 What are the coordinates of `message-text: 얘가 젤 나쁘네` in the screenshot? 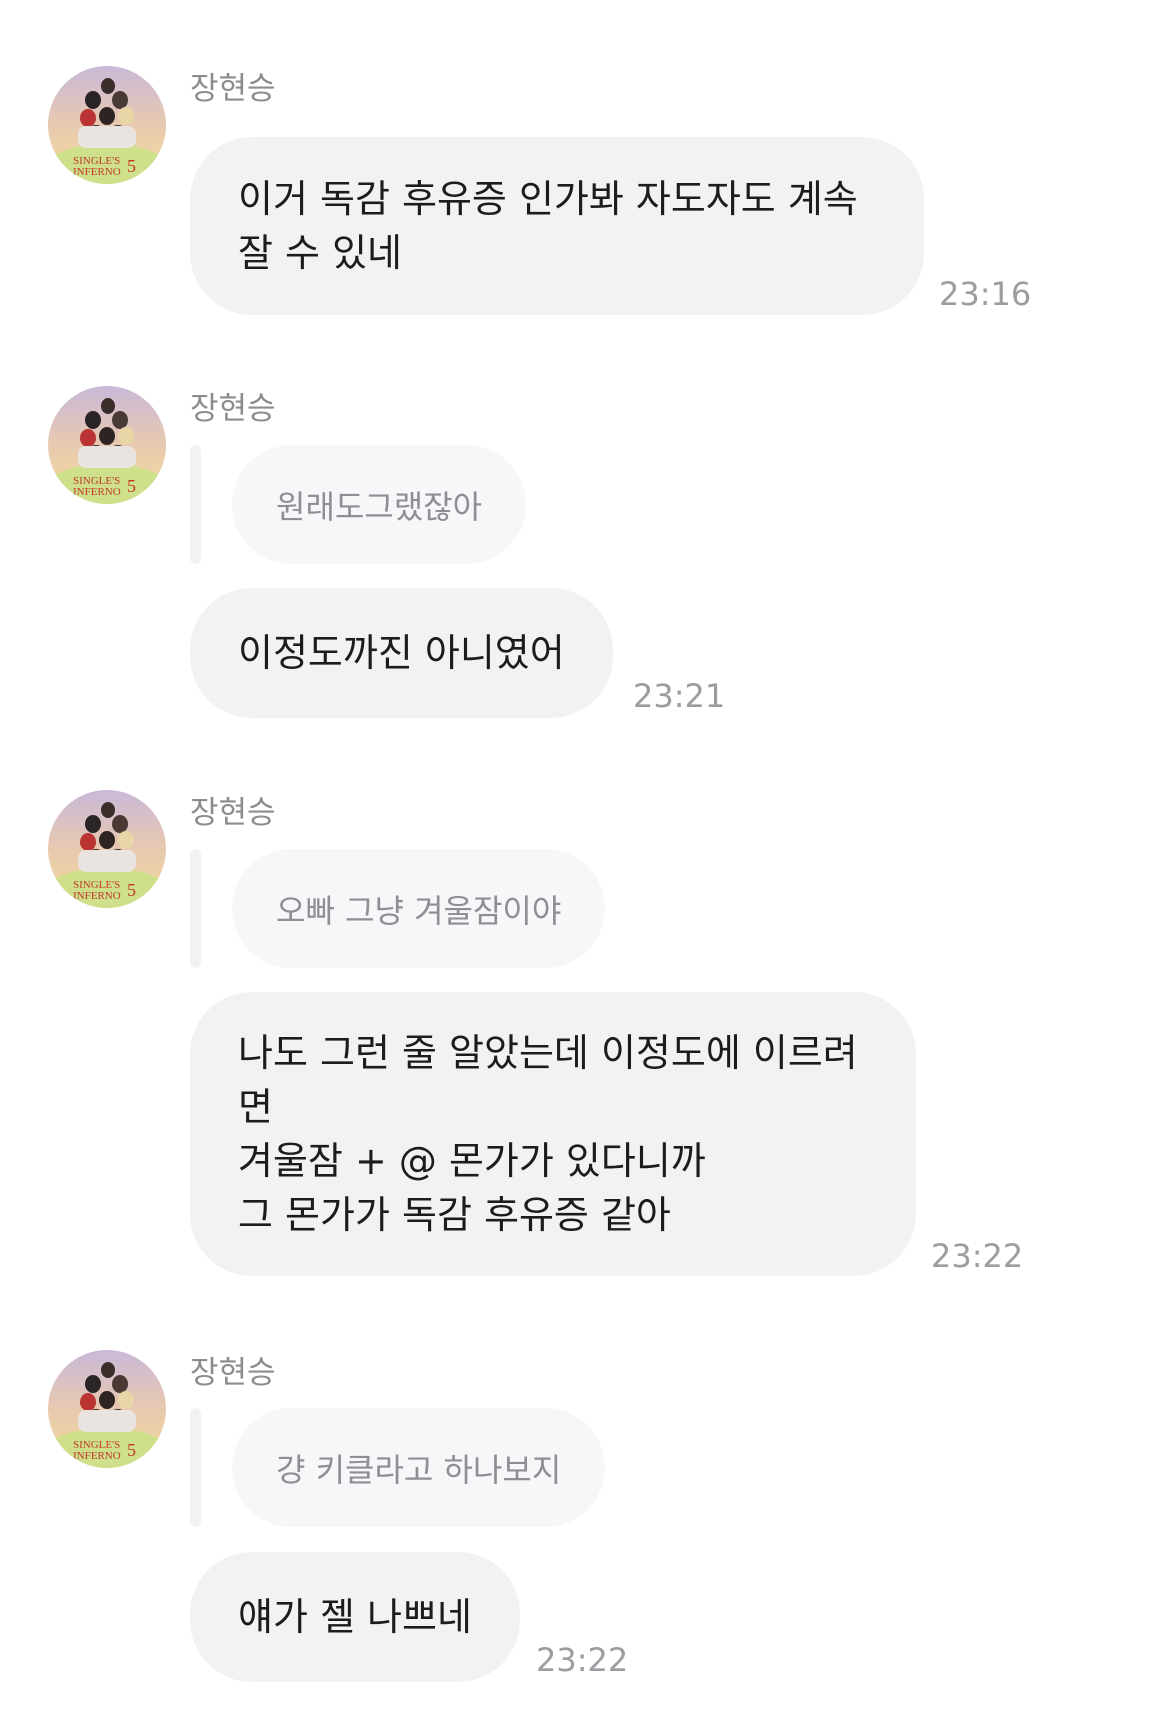 It's located at (355, 1617).